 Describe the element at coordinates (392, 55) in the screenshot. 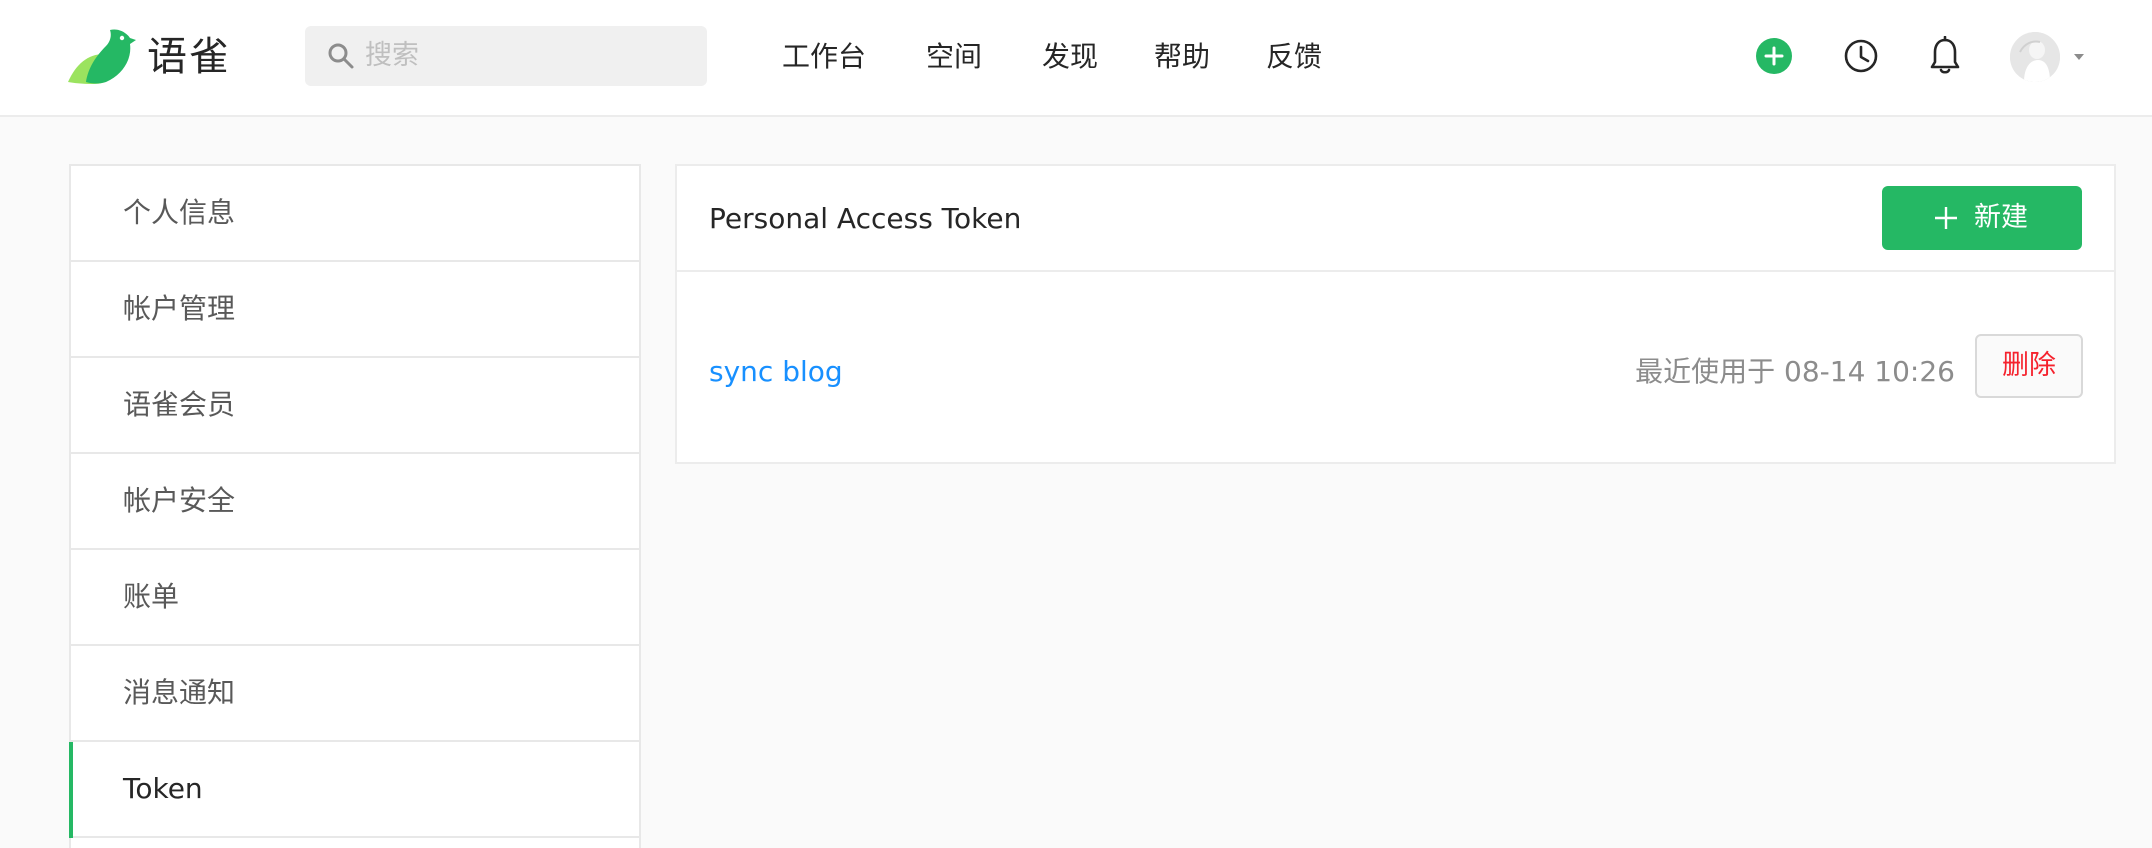

I see `search-placeholder: 搜索` at that location.